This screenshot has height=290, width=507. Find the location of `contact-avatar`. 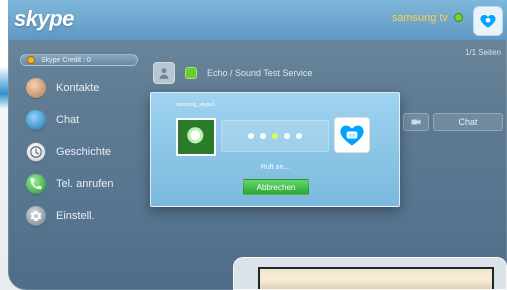

contact-avatar is located at coordinates (164, 73).